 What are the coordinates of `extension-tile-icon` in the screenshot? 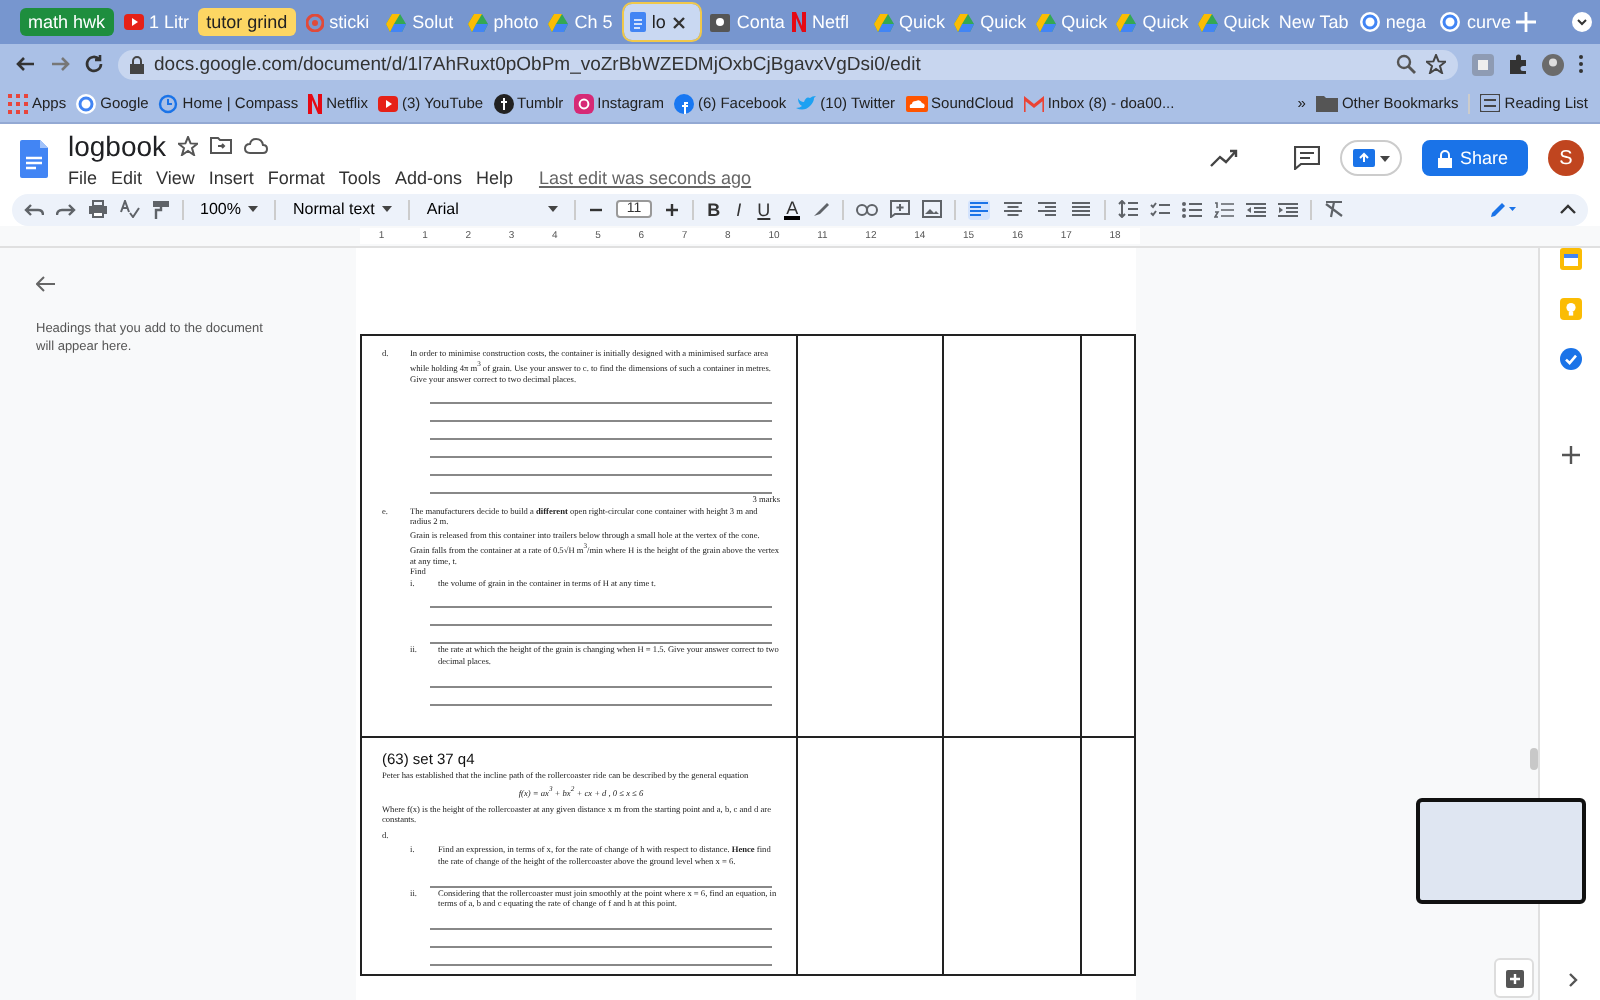 It's located at (1483, 64).